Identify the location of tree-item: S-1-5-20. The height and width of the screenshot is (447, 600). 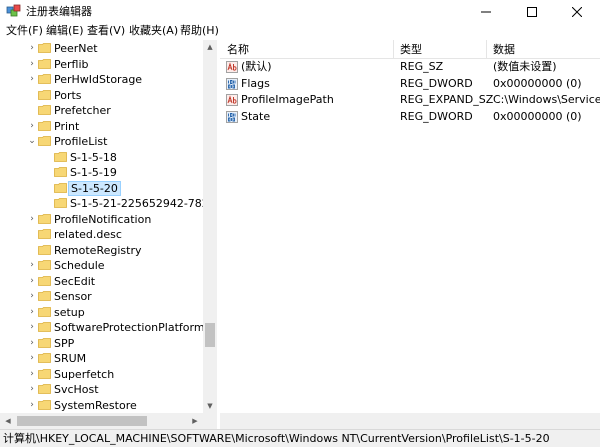
(102, 188).